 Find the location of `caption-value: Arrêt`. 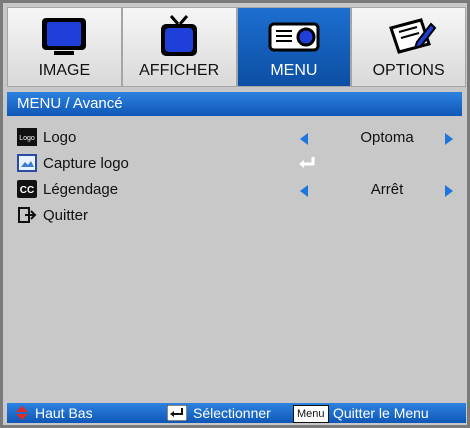

caption-value: Arrêt is located at coordinates (387, 189).